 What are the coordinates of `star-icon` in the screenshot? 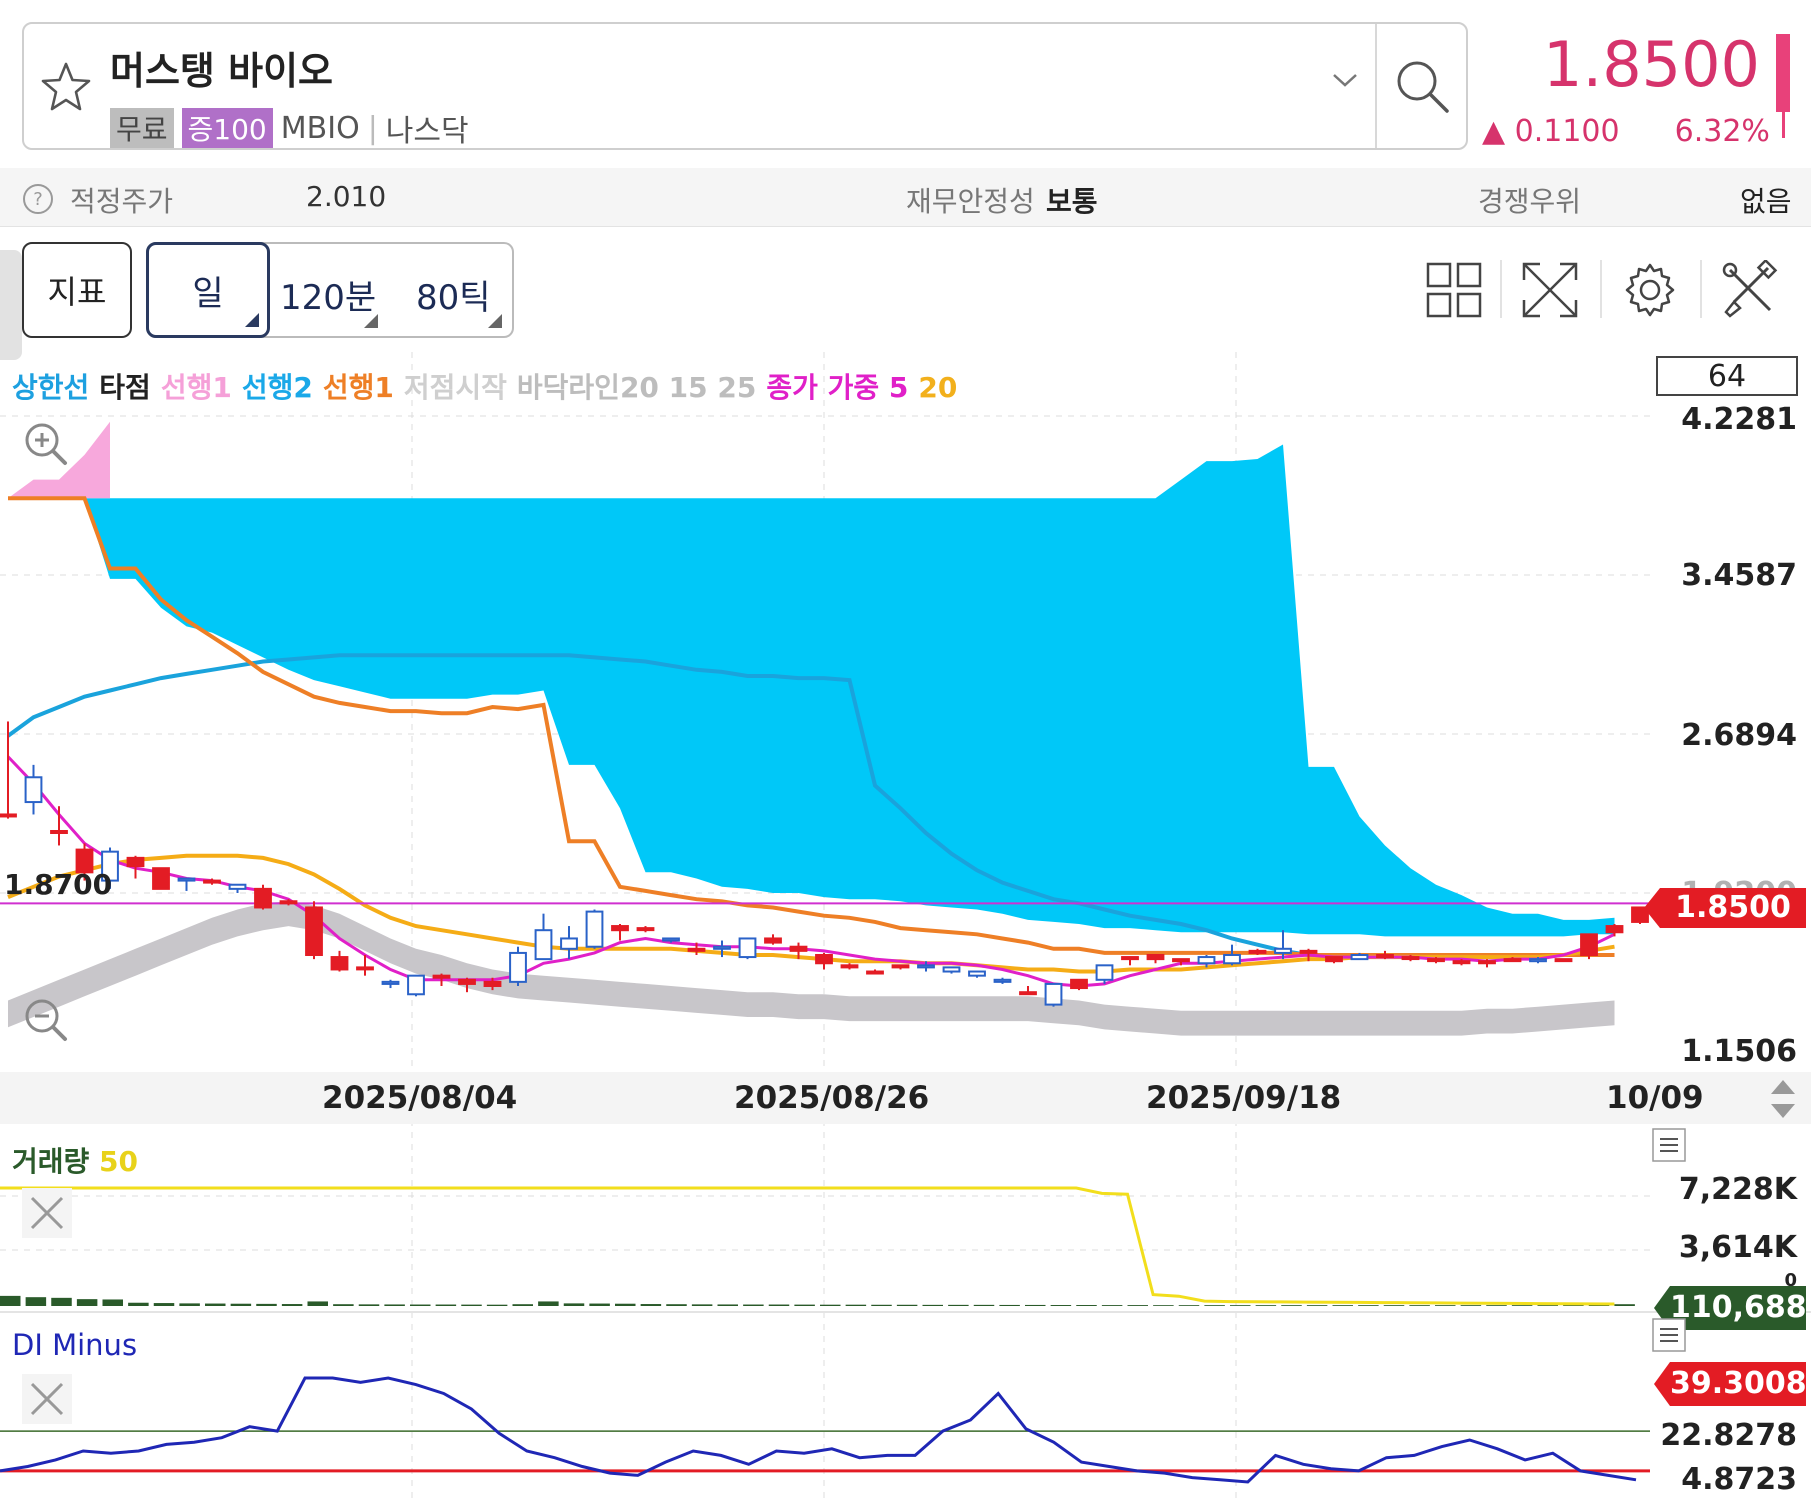 It's located at (66, 88).